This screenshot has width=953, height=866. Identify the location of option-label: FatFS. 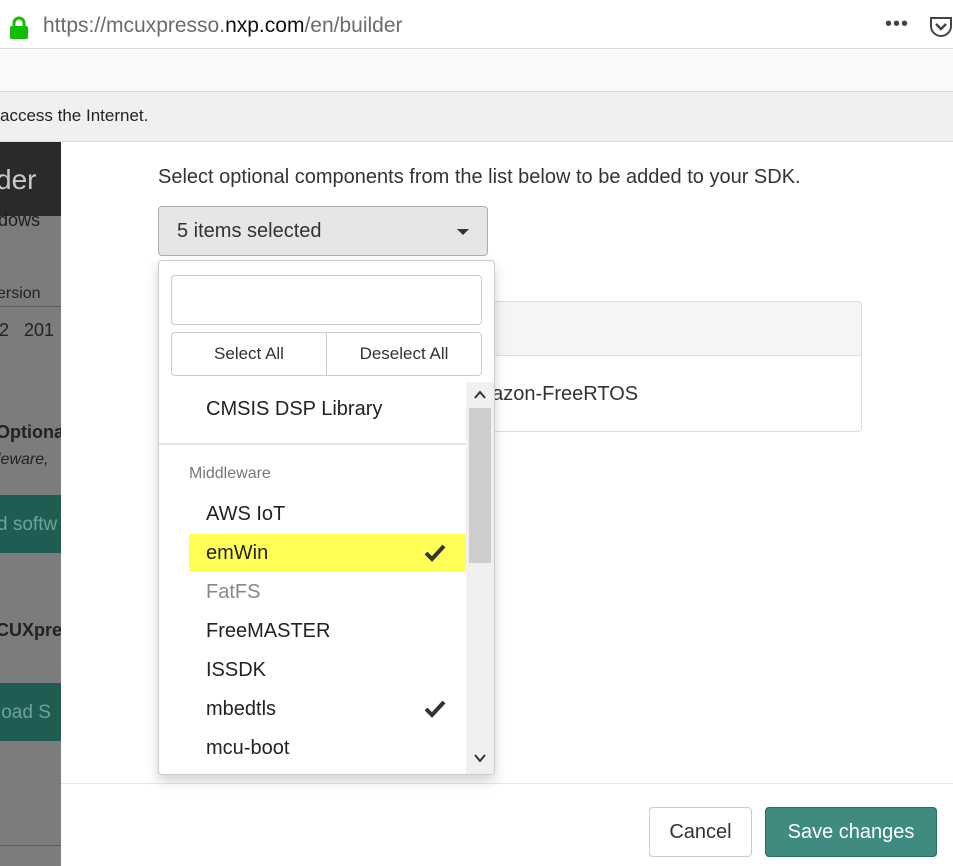
(233, 592).